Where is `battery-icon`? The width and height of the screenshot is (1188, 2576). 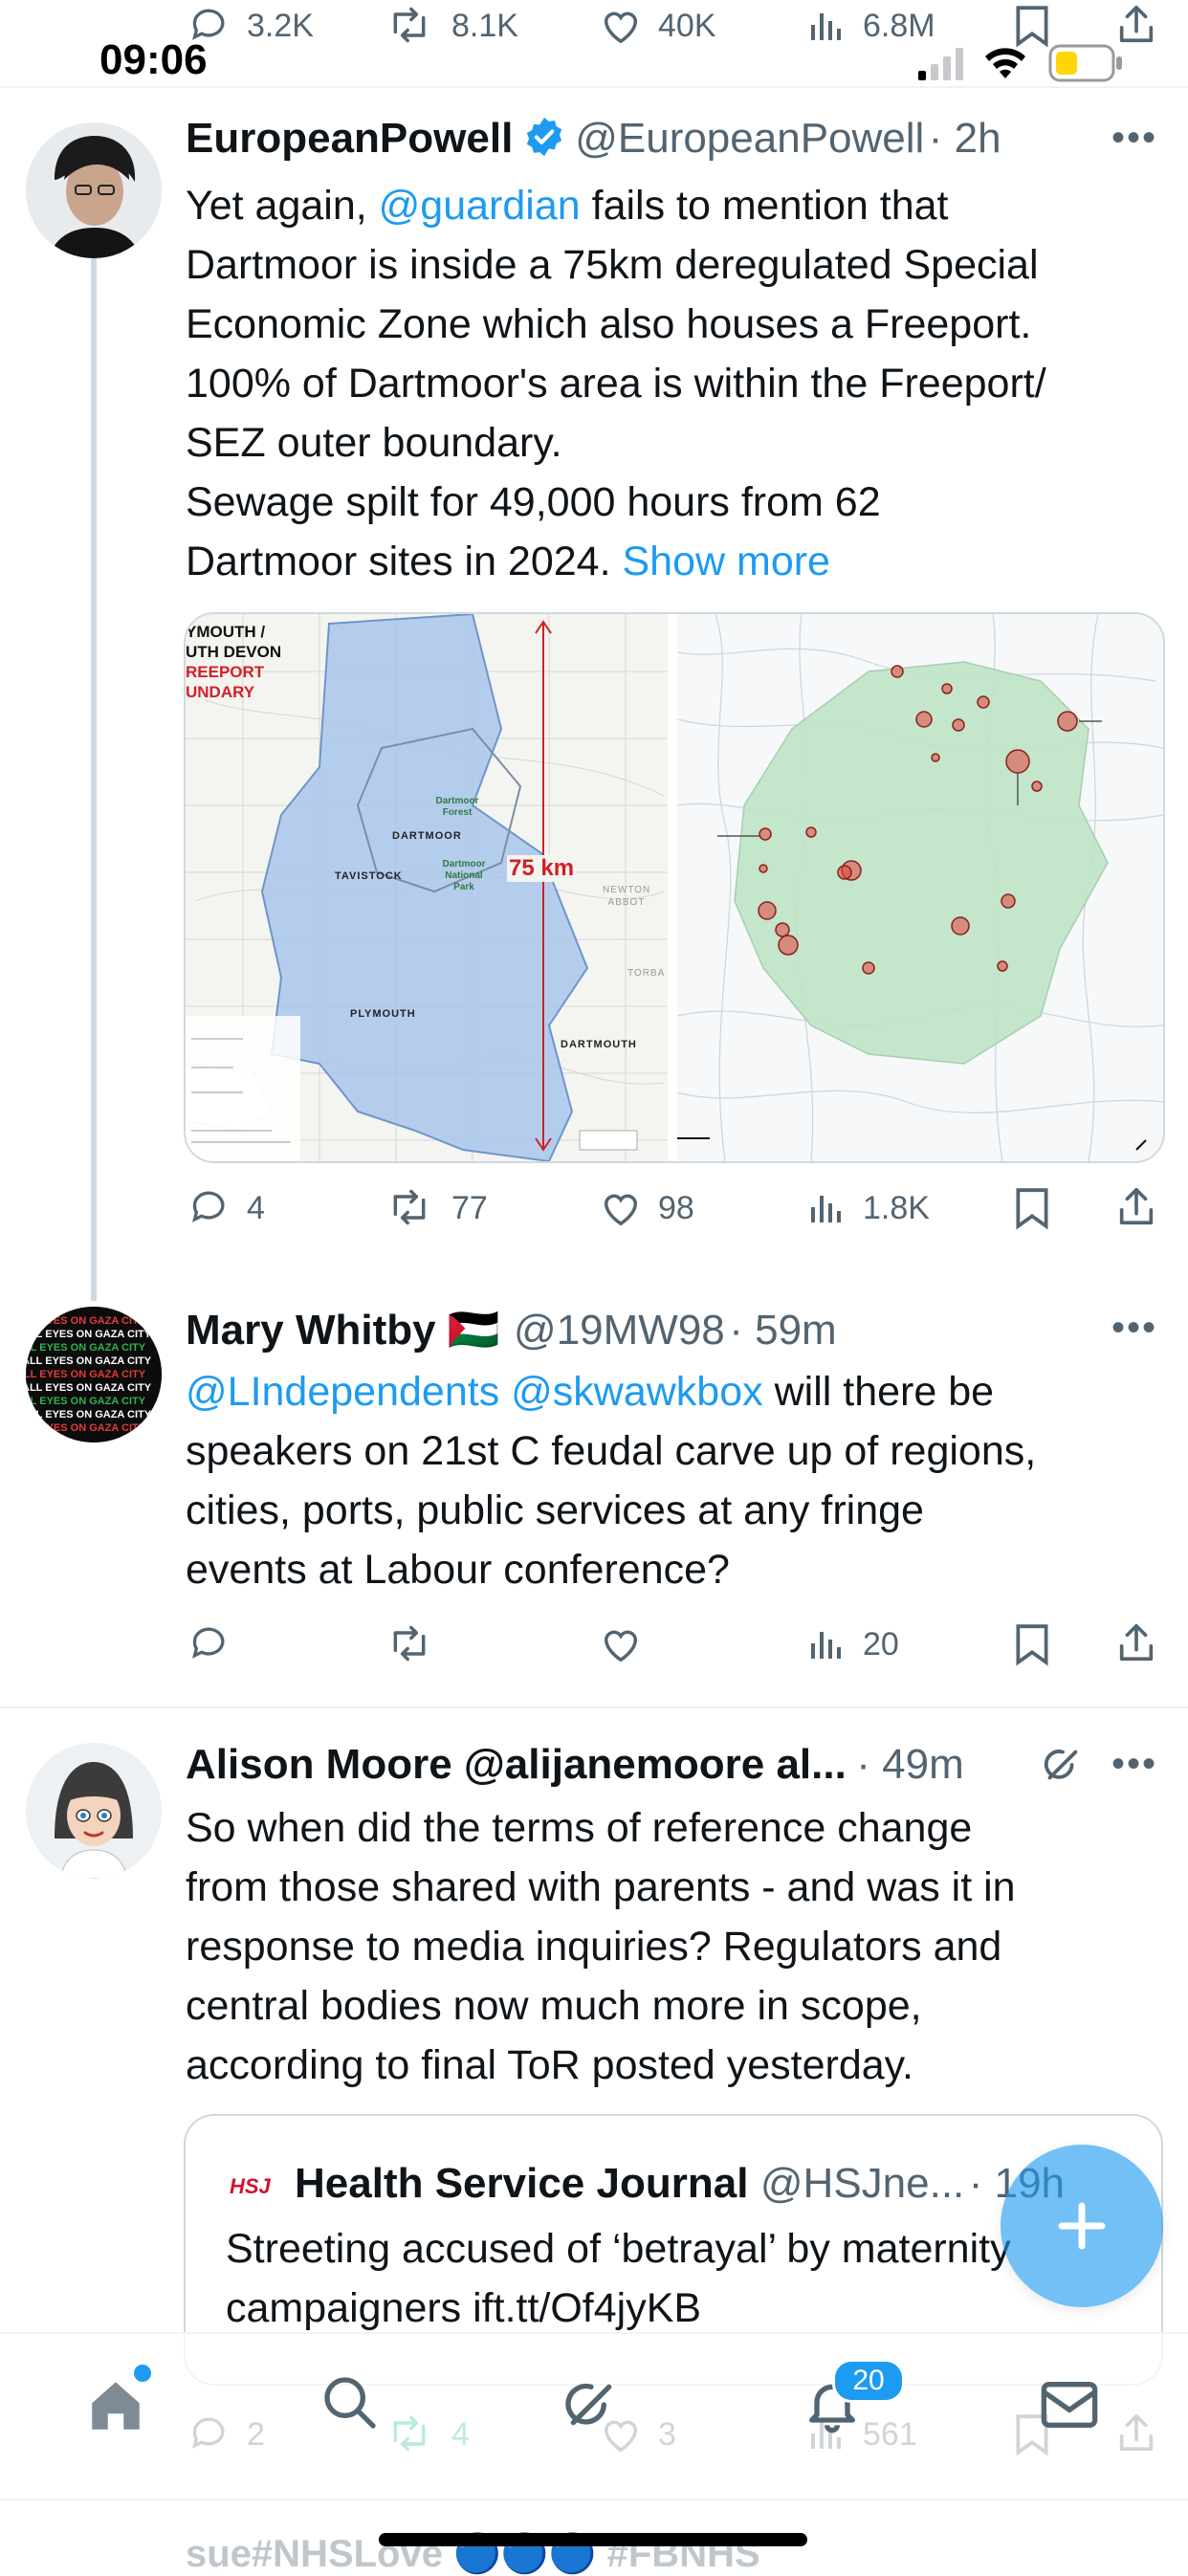
battery-icon is located at coordinates (1086, 63).